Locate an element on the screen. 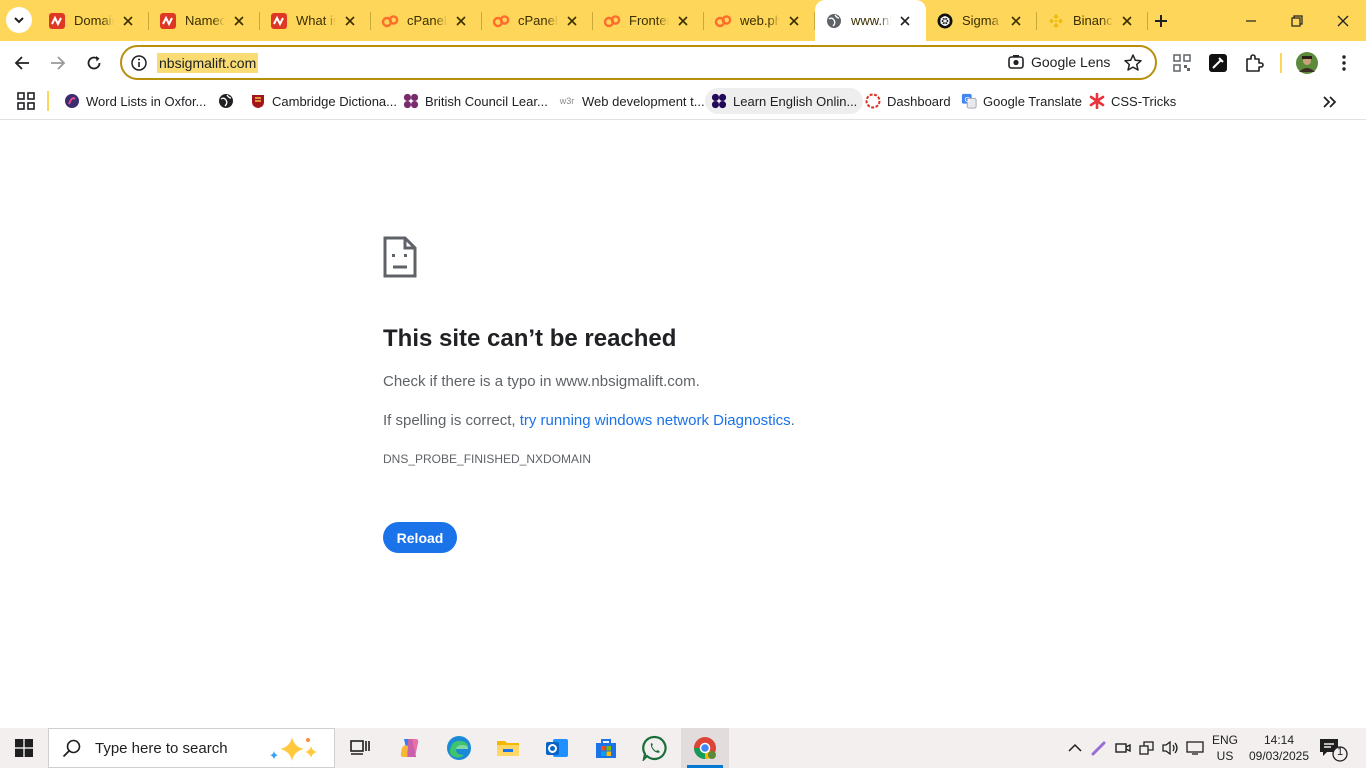 This screenshot has height=768, width=1366. network-button is located at coordinates (1147, 748).